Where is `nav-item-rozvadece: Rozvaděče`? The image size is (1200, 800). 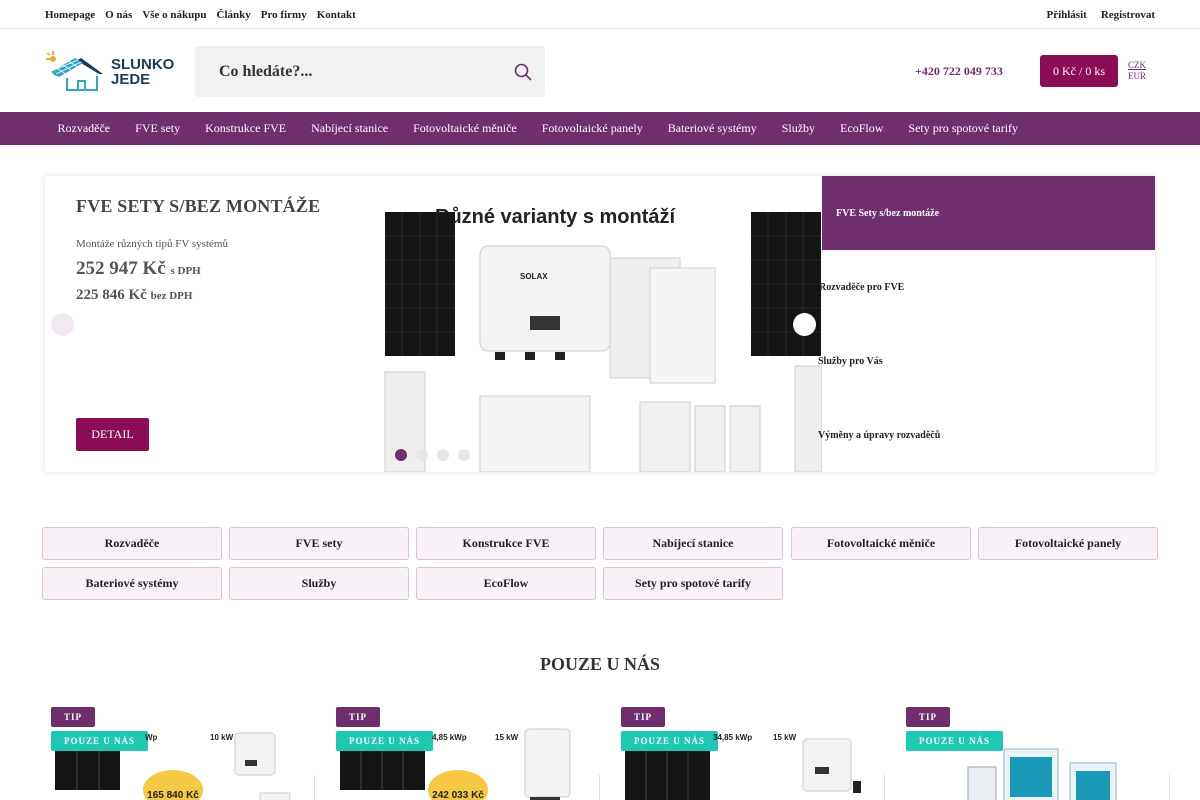 nav-item-rozvadece: Rozvaděče is located at coordinates (84, 128).